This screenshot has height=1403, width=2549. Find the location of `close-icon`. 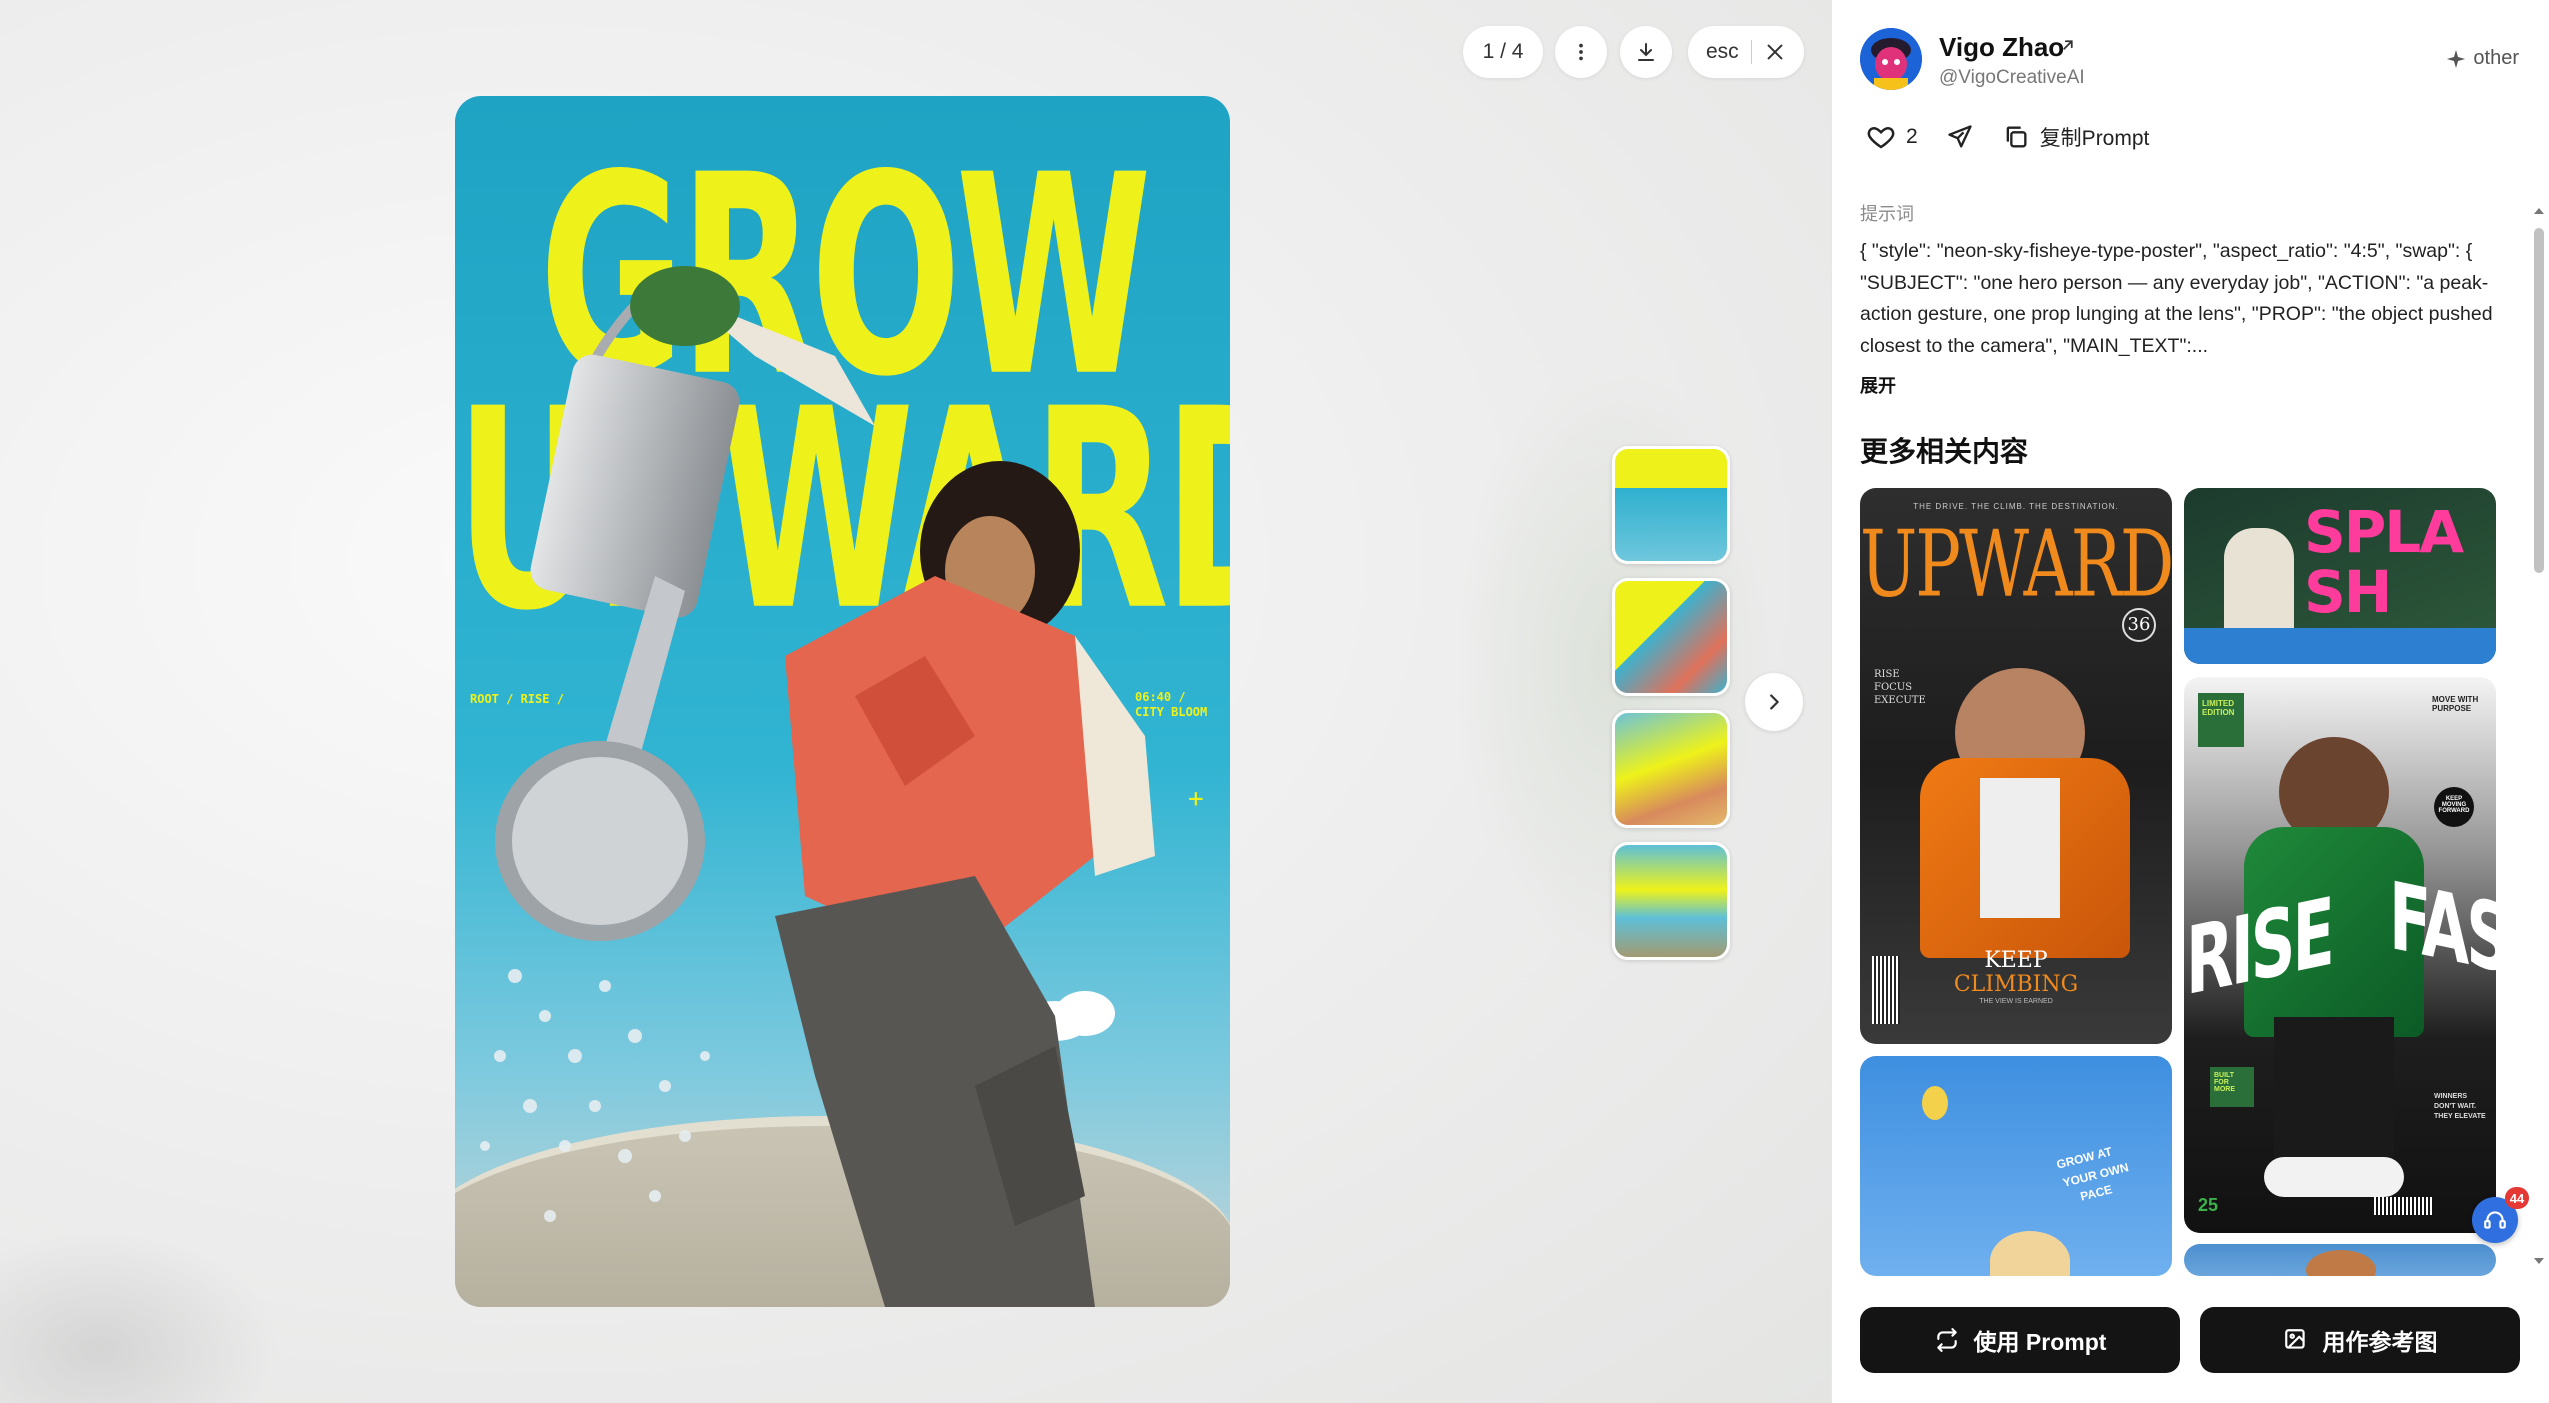

close-icon is located at coordinates (1775, 52).